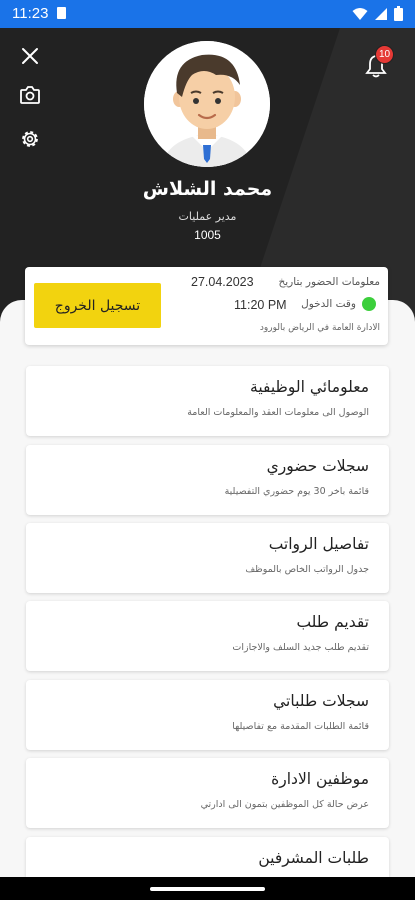  I want to click on employee-name: محمد الشلاش, so click(207, 189).